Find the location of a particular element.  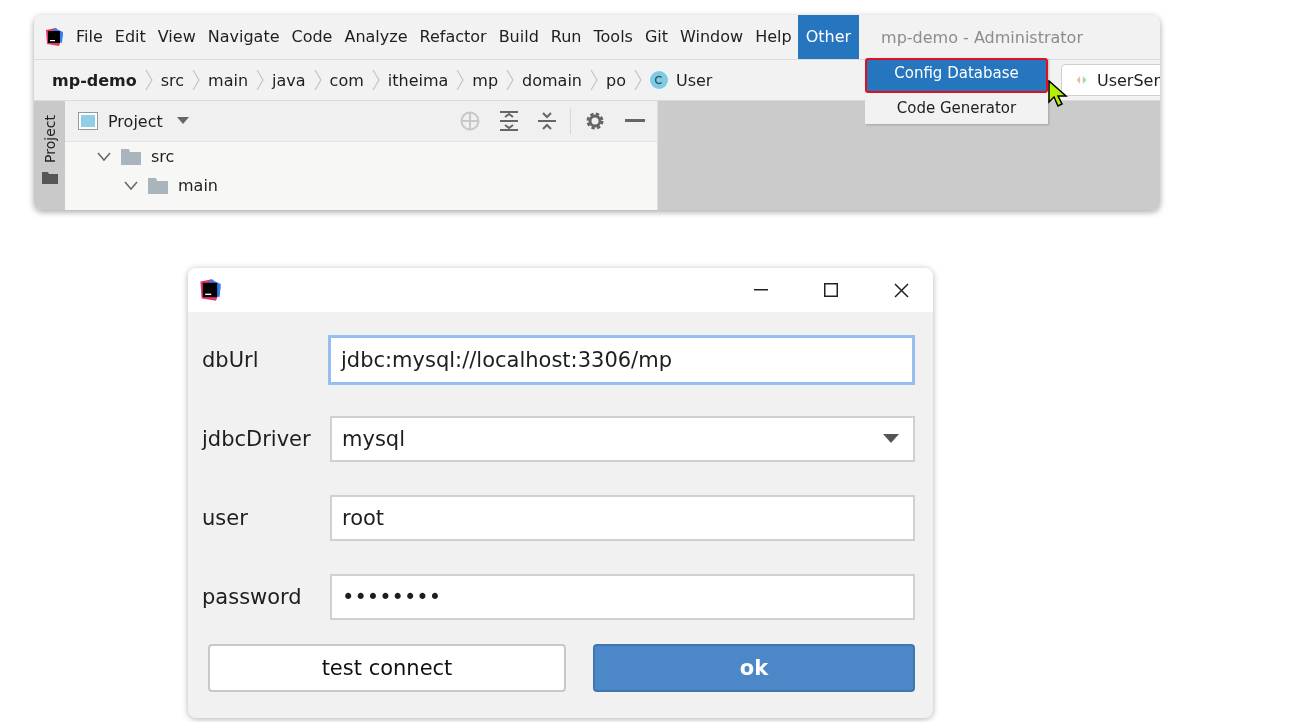

menu-item: File is located at coordinates (89, 37).